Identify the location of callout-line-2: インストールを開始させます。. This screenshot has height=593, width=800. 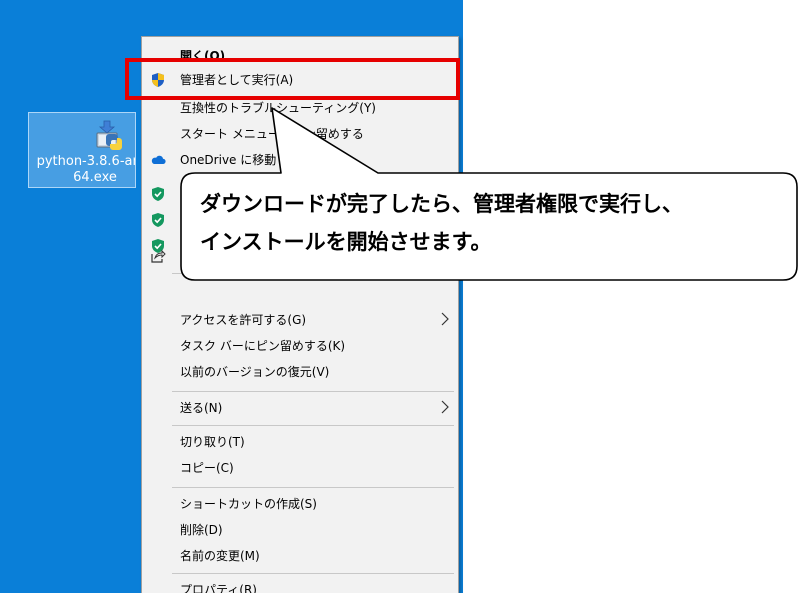
(346, 242).